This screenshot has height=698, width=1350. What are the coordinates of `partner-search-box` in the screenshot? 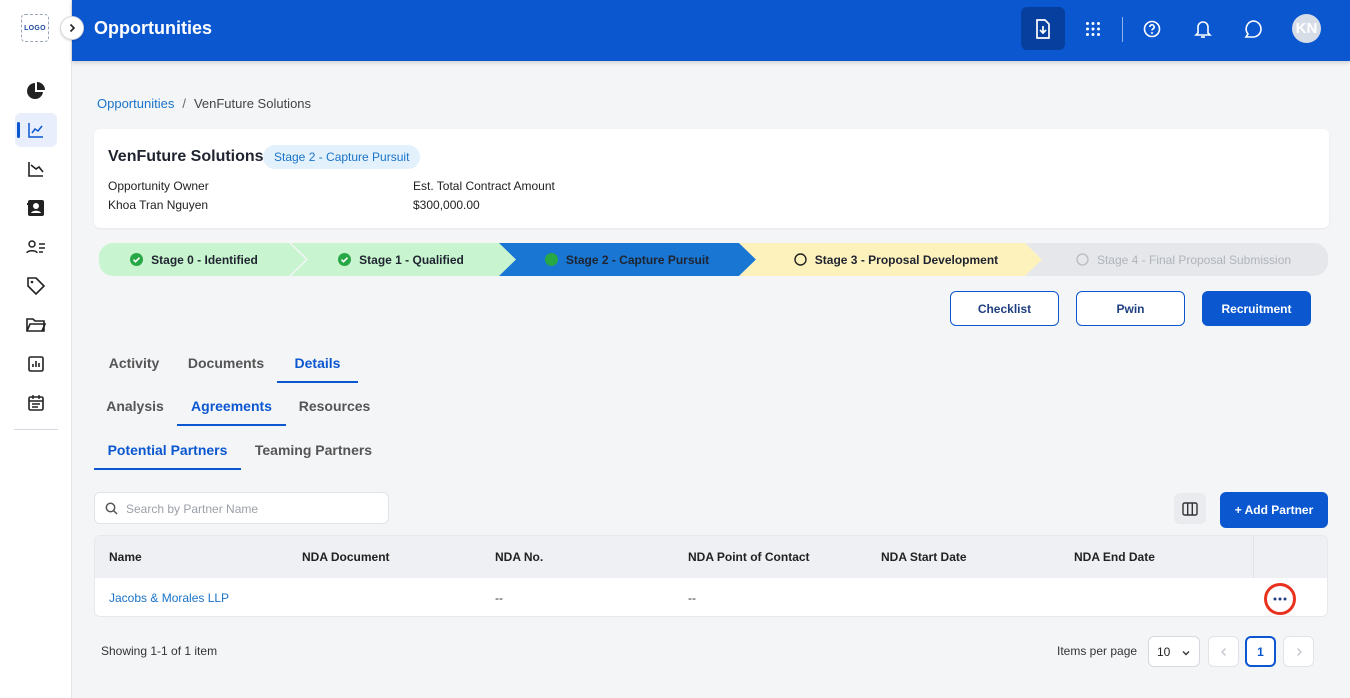 It's located at (241, 508).